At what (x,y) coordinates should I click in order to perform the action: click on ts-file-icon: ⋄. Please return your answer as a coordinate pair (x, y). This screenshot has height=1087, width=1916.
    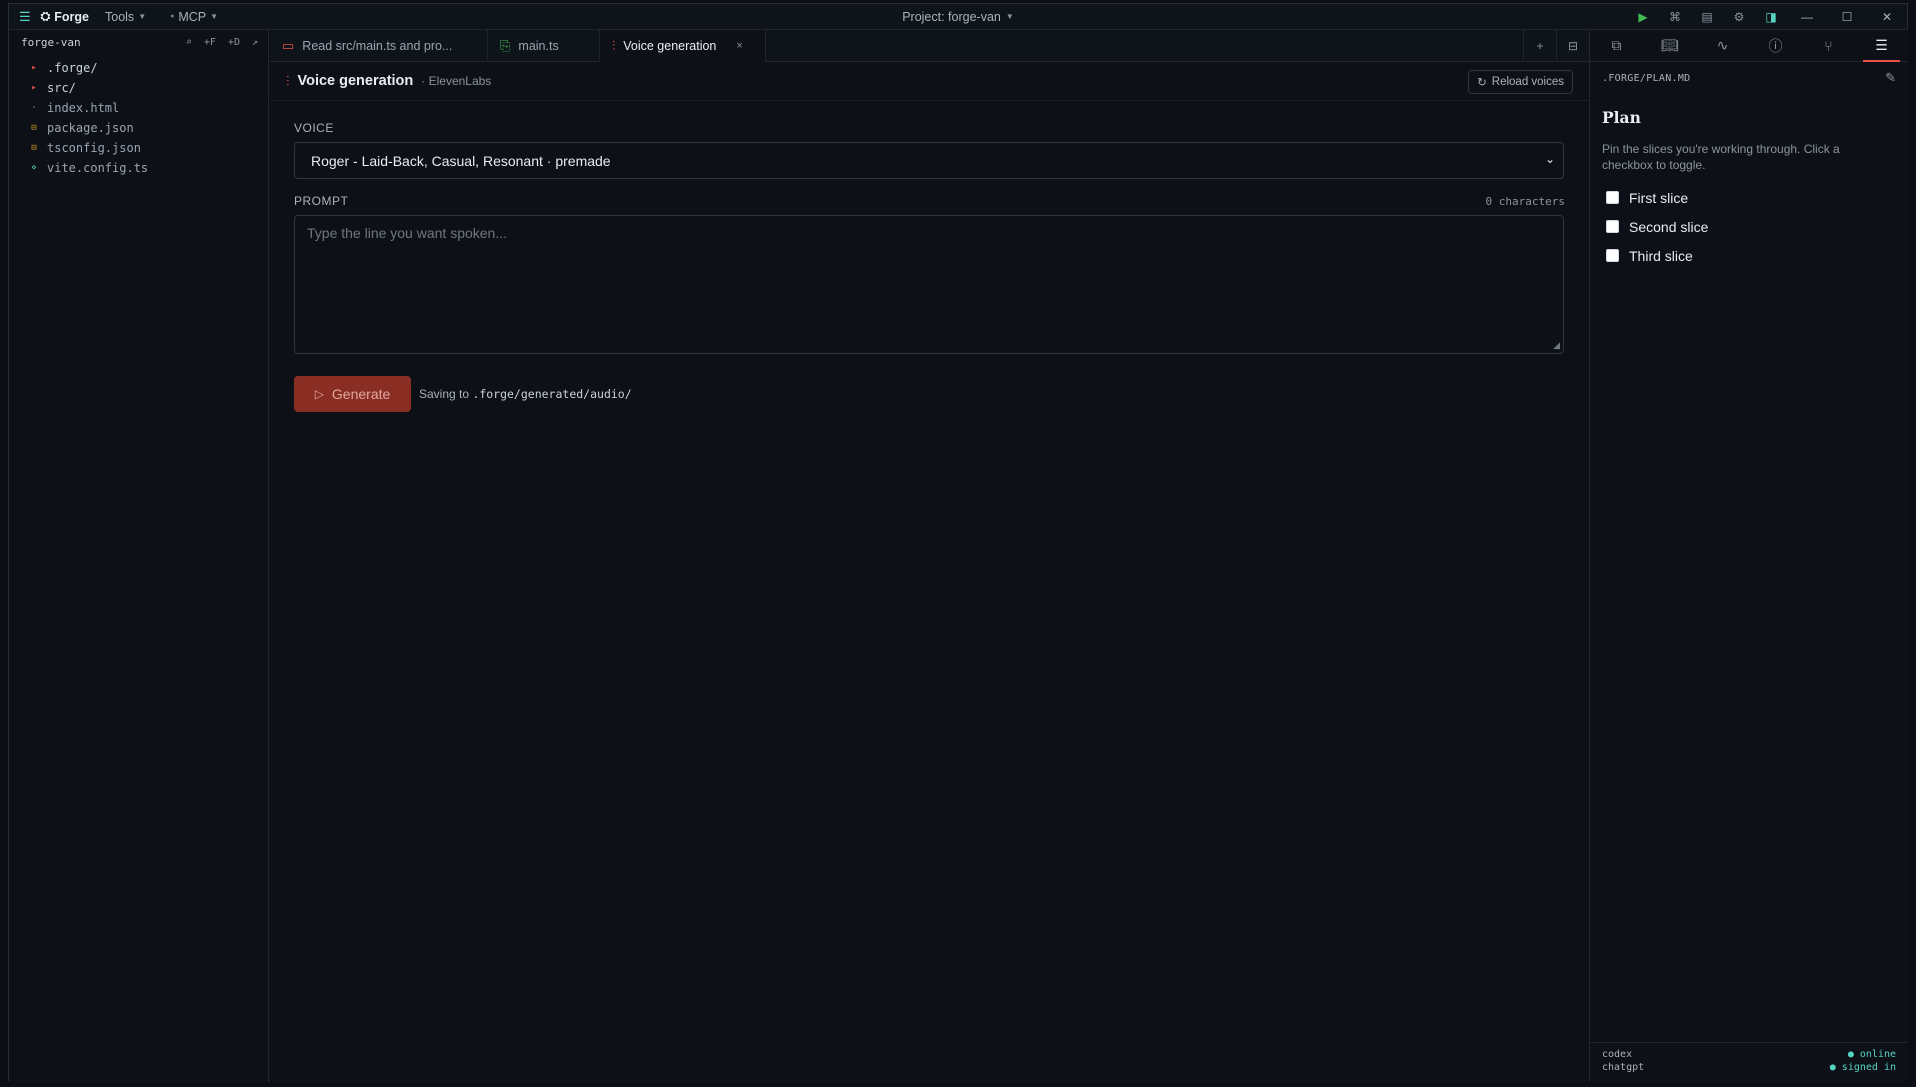
    Looking at the image, I should click on (34, 168).